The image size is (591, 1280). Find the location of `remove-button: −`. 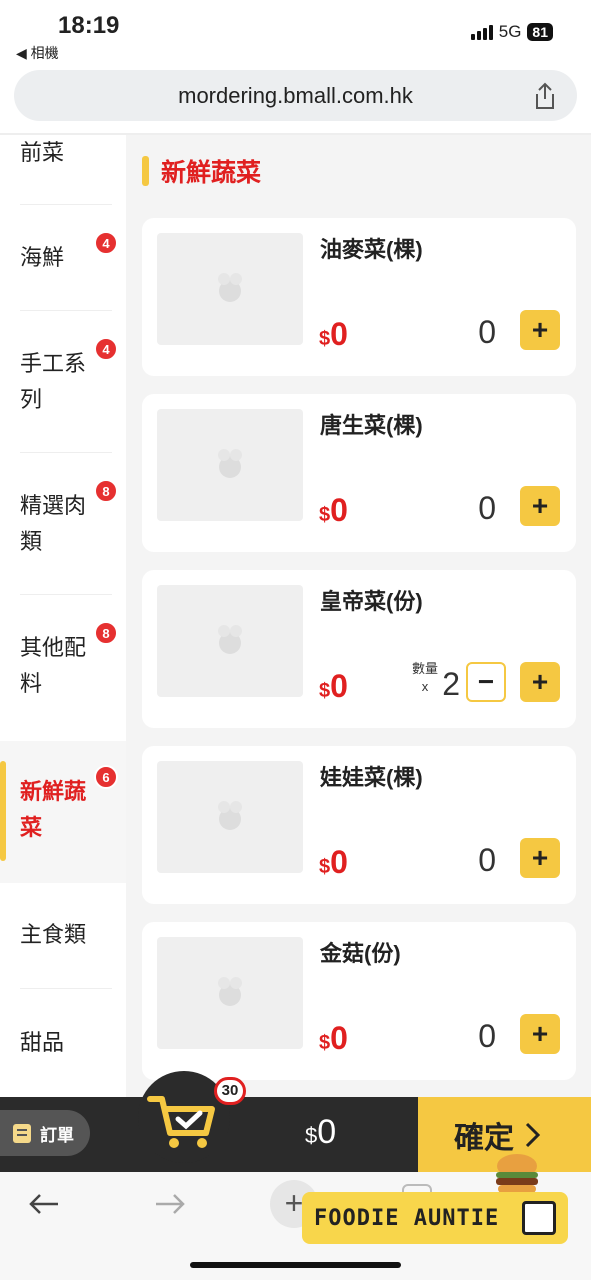

remove-button: − is located at coordinates (486, 682).